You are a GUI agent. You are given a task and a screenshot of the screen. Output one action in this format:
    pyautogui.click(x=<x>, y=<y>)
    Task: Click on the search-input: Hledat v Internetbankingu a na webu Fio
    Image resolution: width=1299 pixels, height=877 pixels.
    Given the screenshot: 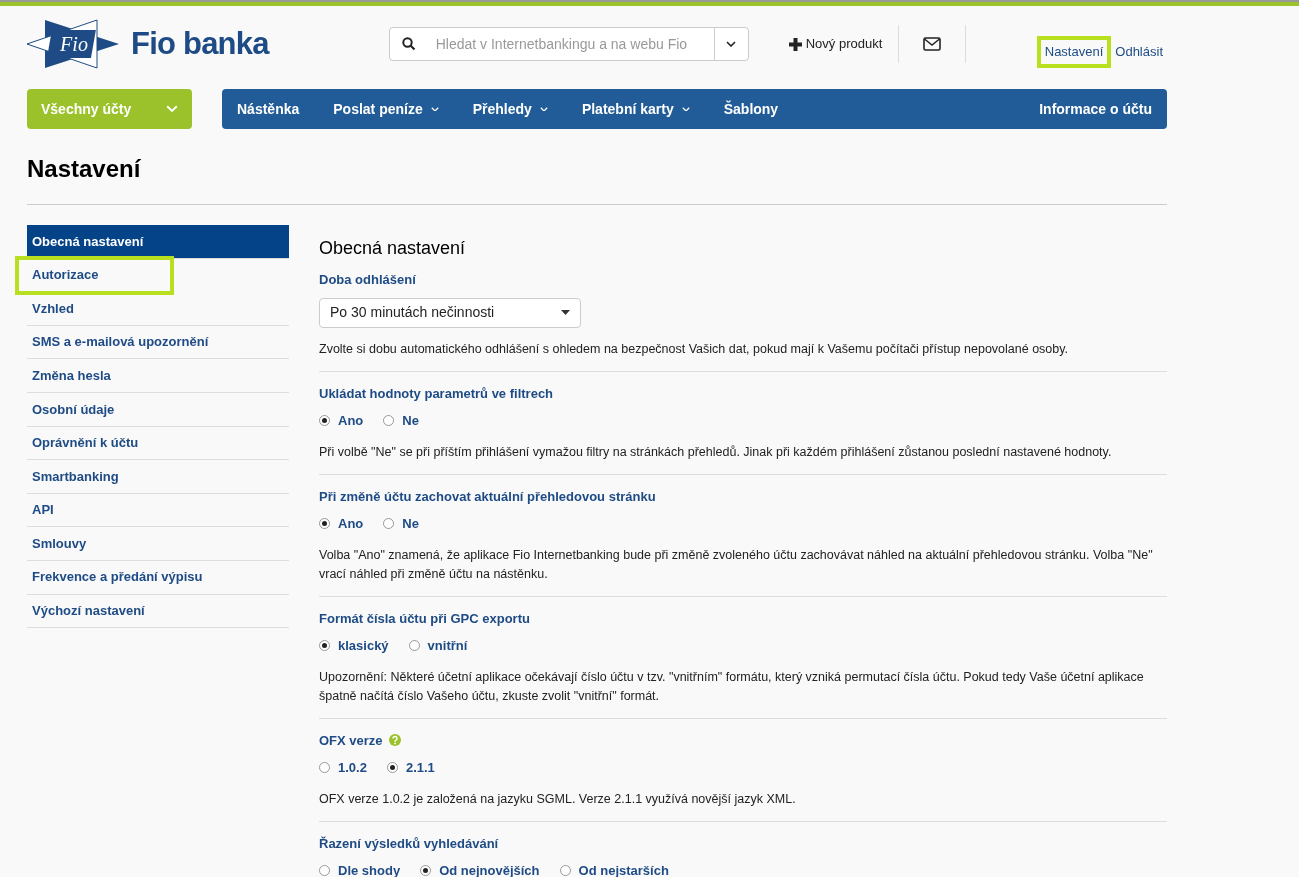 What is the action you would take?
    pyautogui.click(x=570, y=44)
    